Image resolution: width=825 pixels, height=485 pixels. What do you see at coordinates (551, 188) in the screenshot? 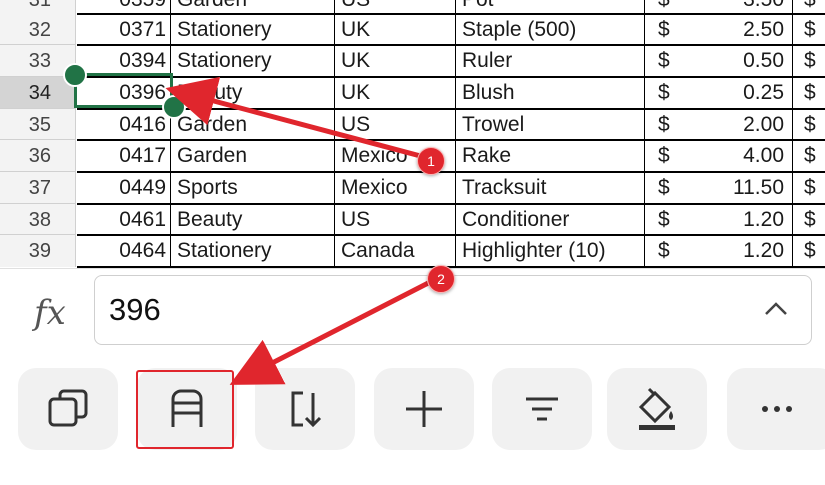
I see `cell-product: Tracksuit` at bounding box center [551, 188].